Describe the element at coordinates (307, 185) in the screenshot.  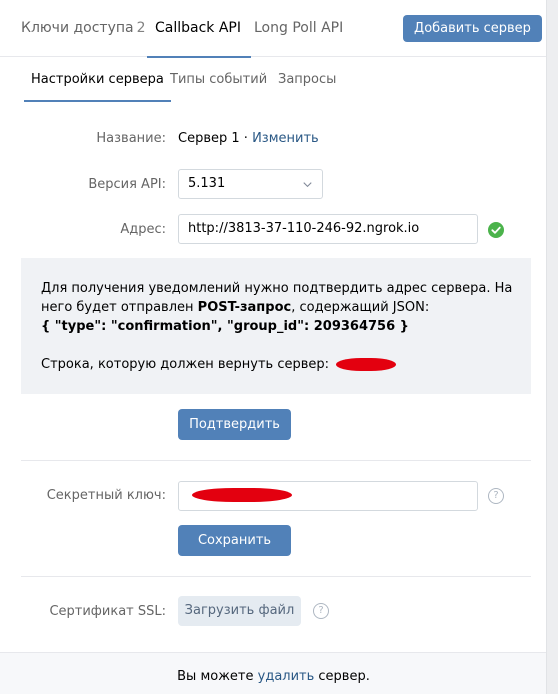
I see `chevron-down-icon` at that location.